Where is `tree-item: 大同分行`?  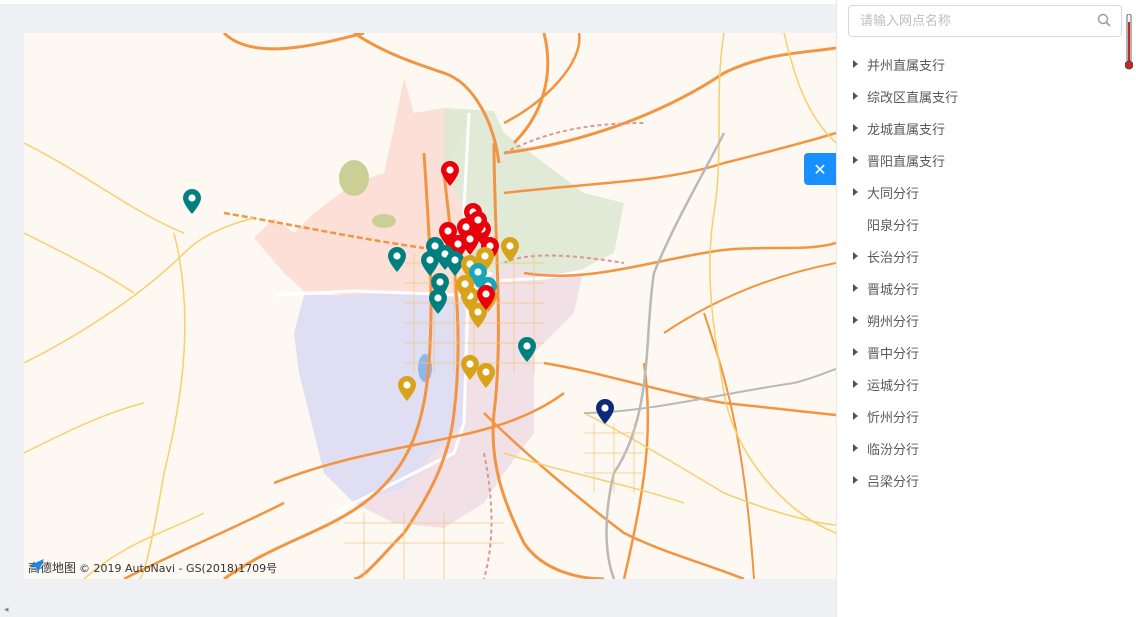
tree-item: 大同分行 is located at coordinates (982, 192).